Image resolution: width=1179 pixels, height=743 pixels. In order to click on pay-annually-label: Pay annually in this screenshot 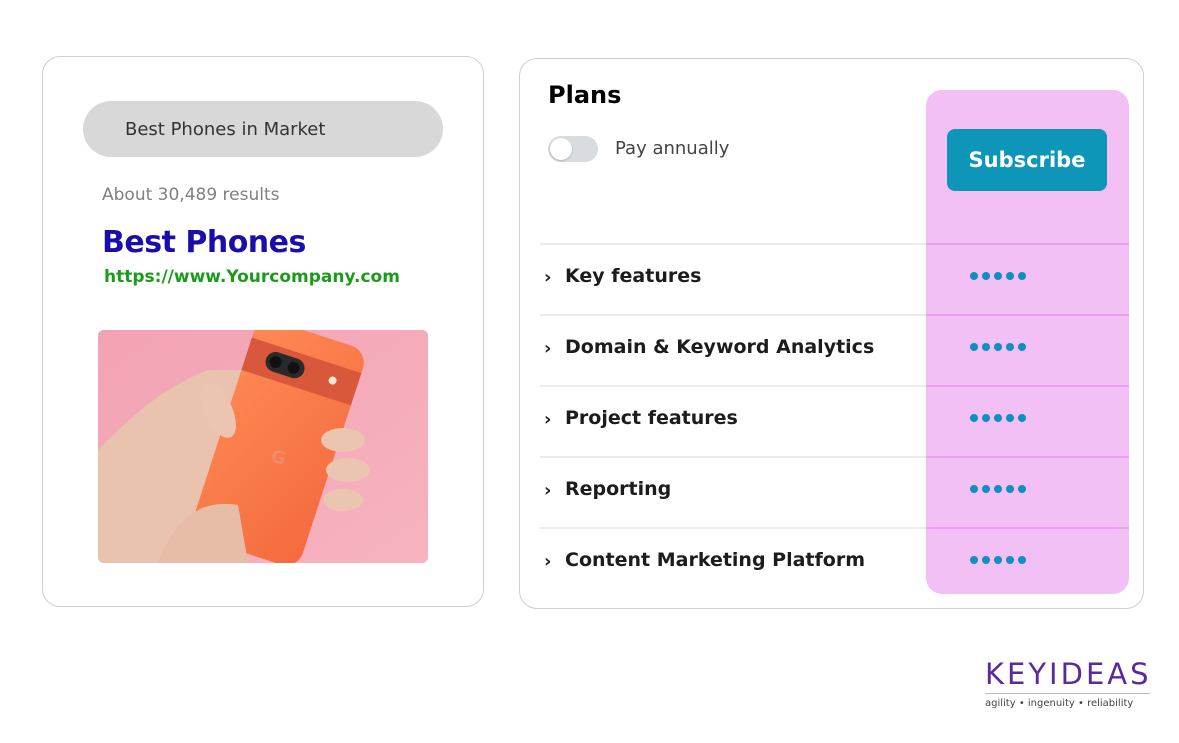, I will do `click(672, 148)`.